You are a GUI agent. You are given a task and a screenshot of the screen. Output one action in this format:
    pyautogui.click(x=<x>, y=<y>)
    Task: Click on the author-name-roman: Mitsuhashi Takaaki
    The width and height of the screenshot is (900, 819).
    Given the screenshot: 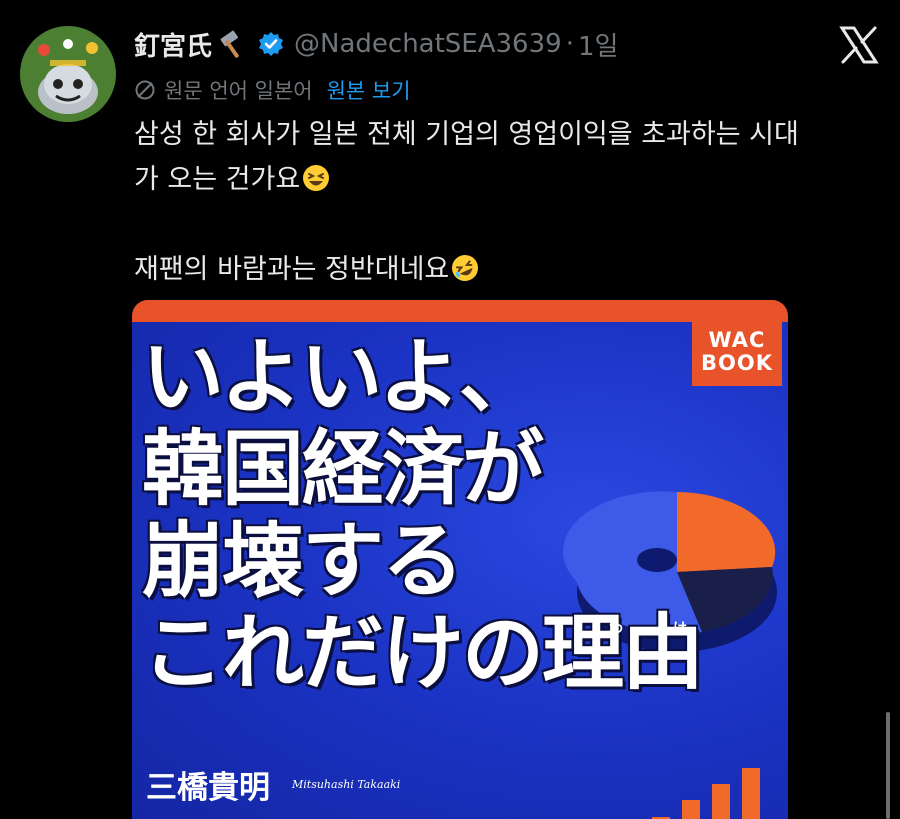 What is the action you would take?
    pyautogui.click(x=346, y=784)
    